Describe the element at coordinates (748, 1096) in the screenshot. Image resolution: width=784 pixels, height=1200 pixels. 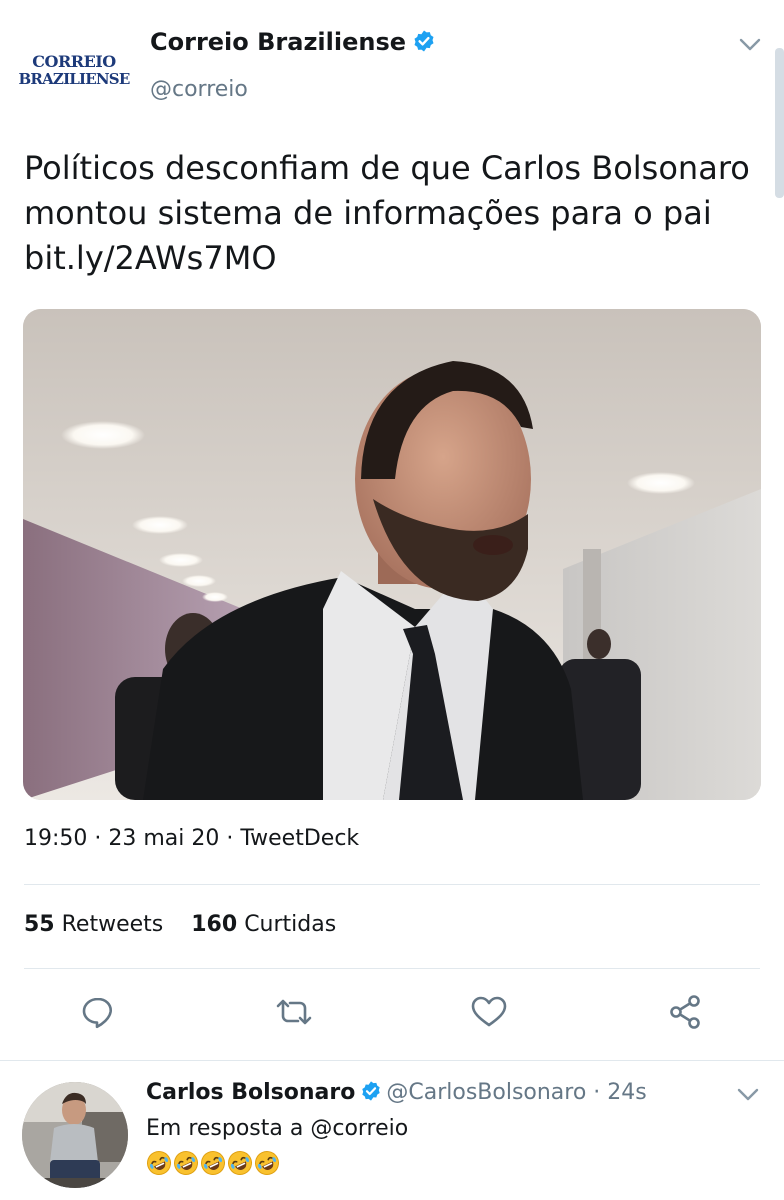
I see `reply-chevron-down-icon` at that location.